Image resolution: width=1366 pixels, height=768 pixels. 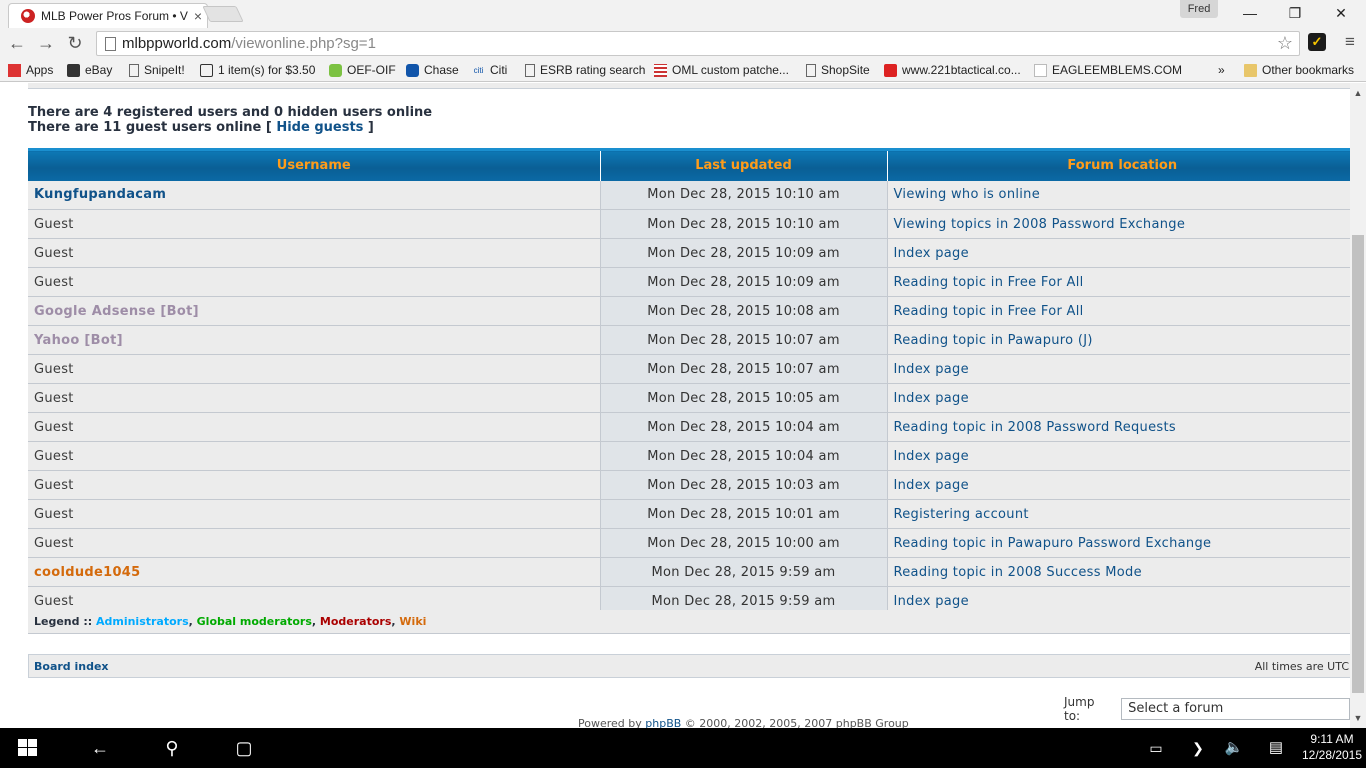 I want to click on new-tab-button, so click(x=223, y=14).